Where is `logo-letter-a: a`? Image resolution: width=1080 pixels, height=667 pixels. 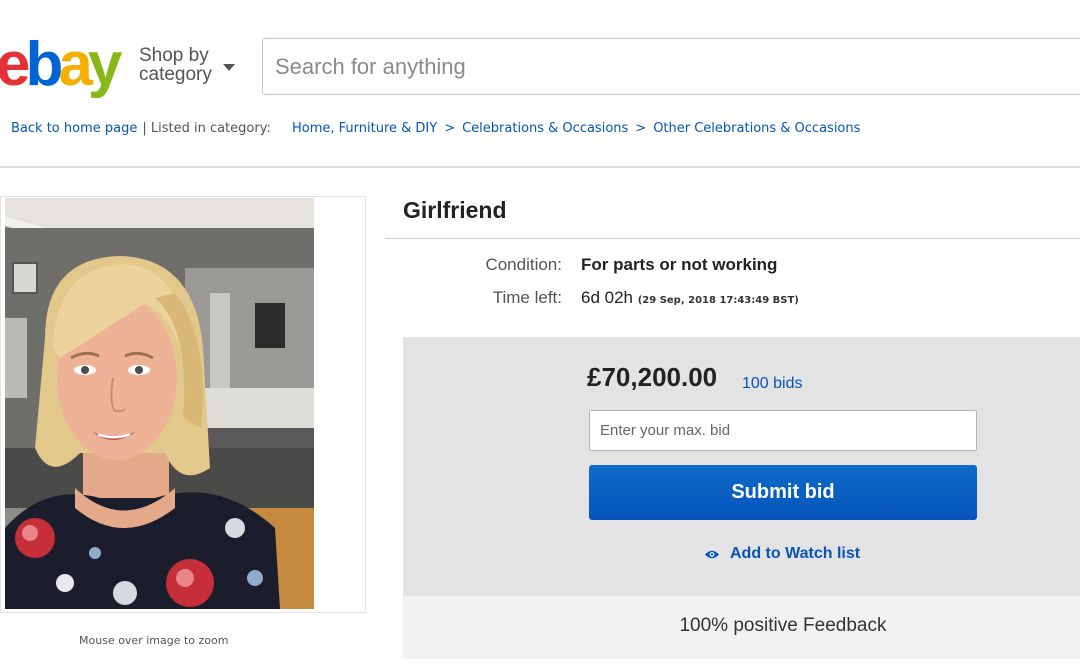
logo-letter-a: a is located at coordinates (75, 64).